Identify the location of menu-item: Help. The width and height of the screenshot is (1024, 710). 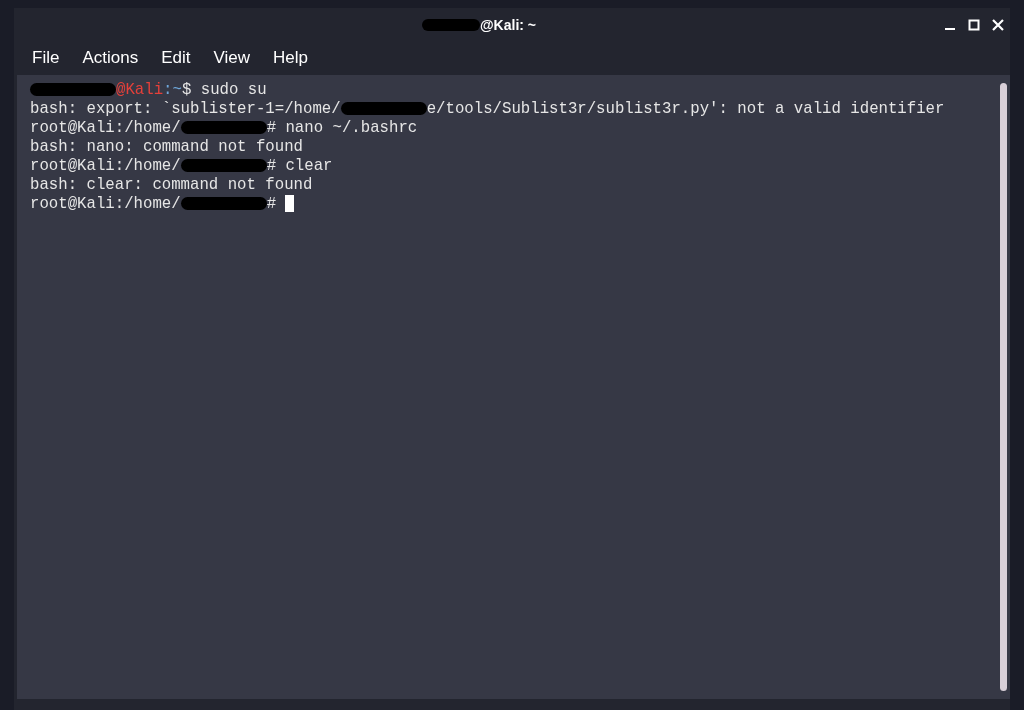
(290, 58).